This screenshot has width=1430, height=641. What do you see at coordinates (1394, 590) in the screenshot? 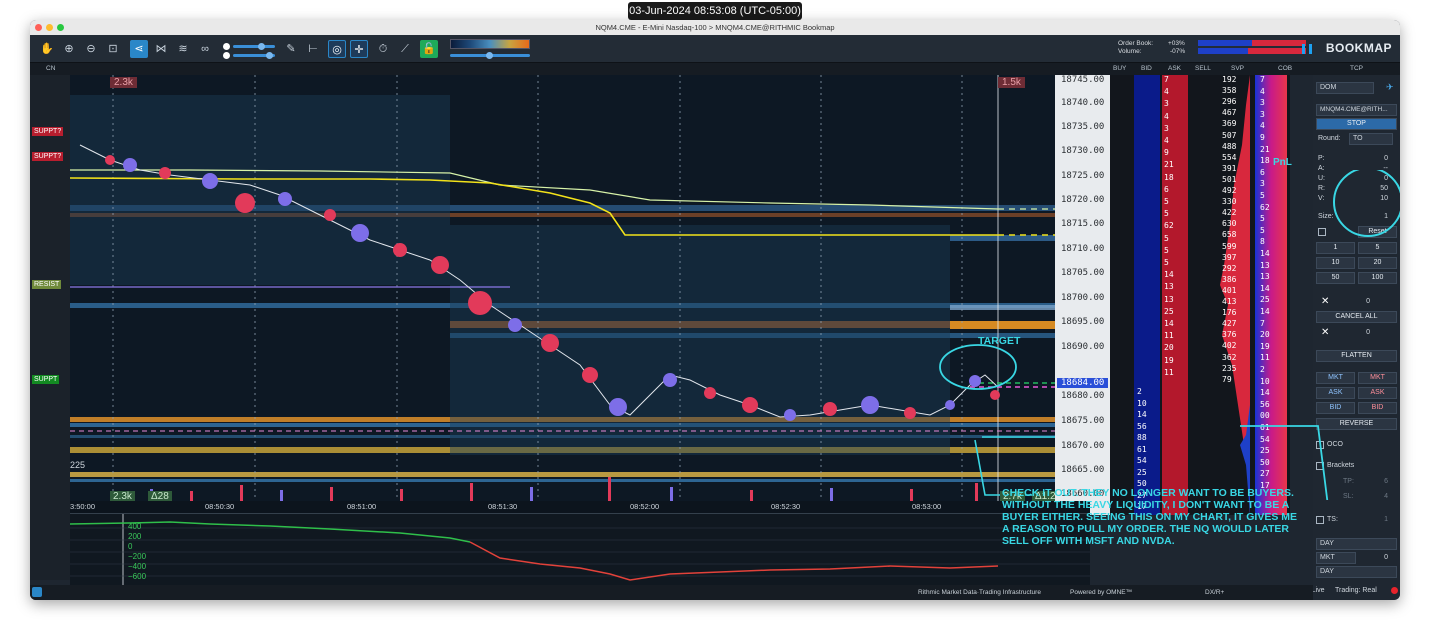
I see `status-dot-icon` at bounding box center [1394, 590].